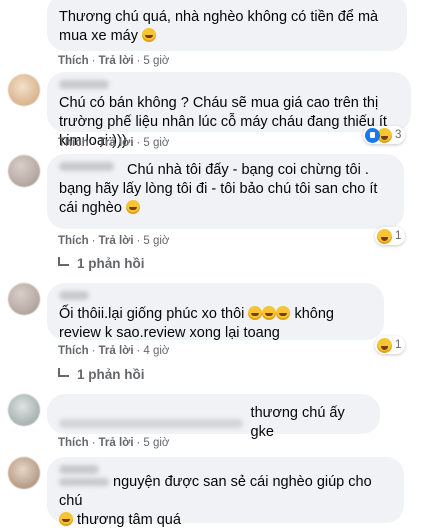 The height and width of the screenshot is (530, 439). Describe the element at coordinates (152, 314) in the screenshot. I see `comment-text: Ối thôii.lại giống phúc xo thôi` at that location.